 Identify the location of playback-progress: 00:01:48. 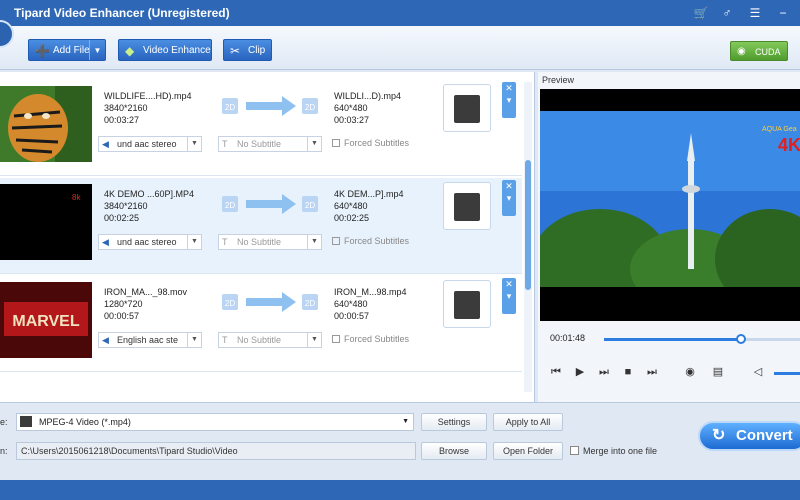
(669, 340).